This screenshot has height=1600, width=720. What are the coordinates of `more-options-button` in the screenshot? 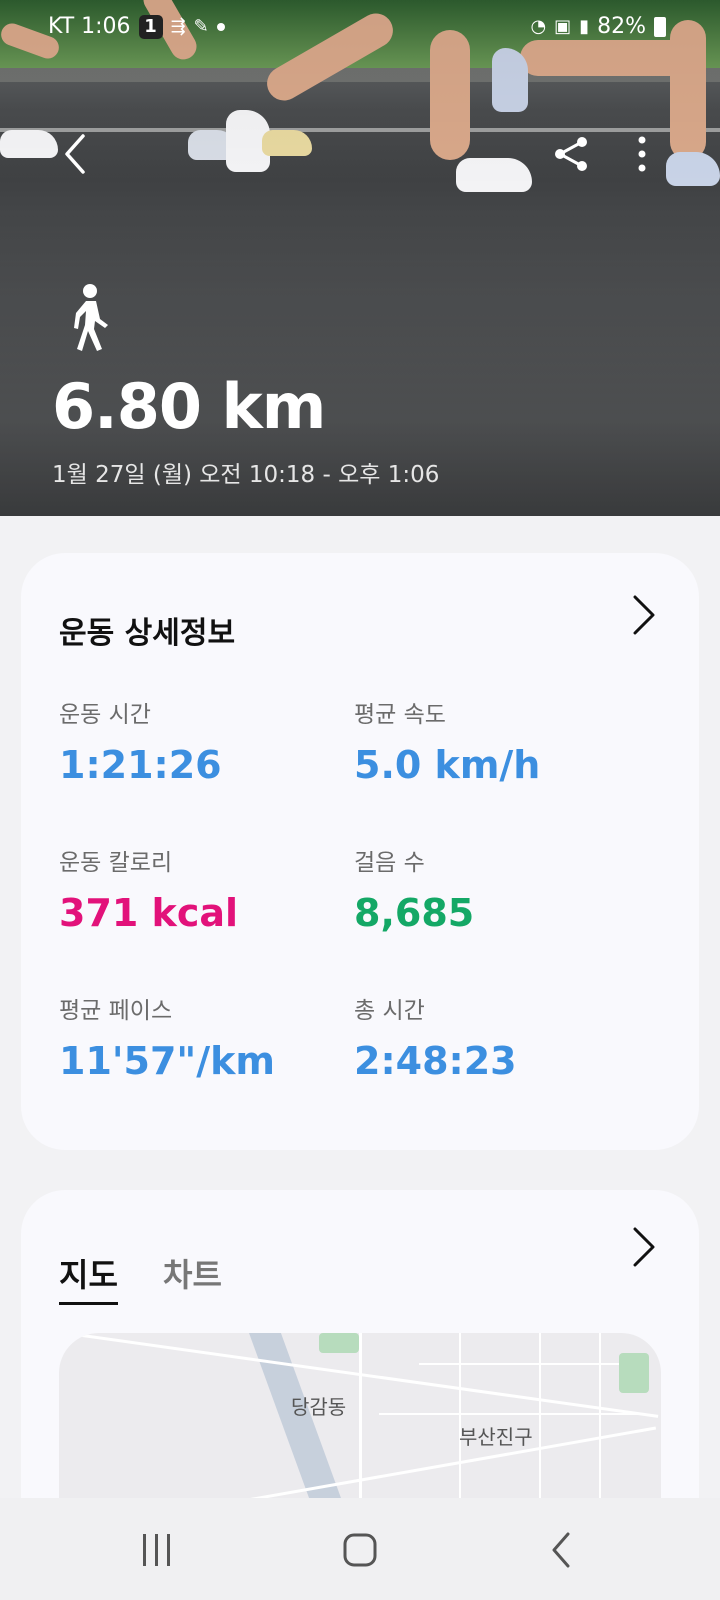 It's located at (642, 154).